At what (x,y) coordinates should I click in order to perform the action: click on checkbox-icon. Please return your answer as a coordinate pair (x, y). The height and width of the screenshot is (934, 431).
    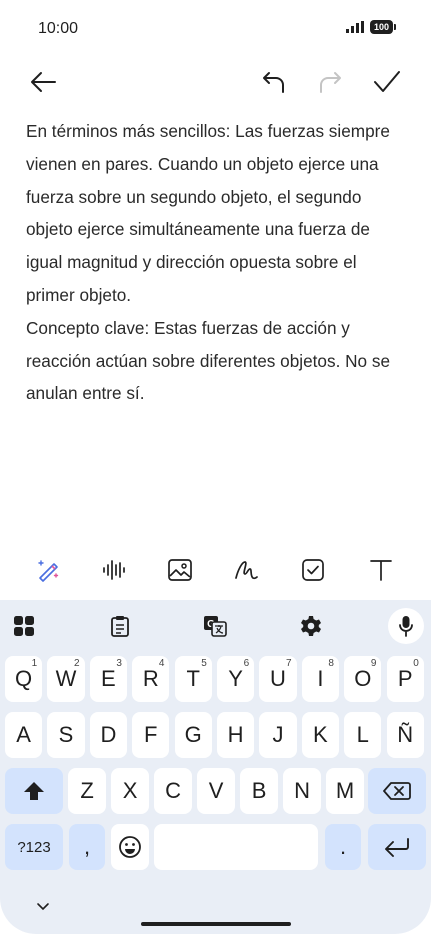
    Looking at the image, I should click on (313, 570).